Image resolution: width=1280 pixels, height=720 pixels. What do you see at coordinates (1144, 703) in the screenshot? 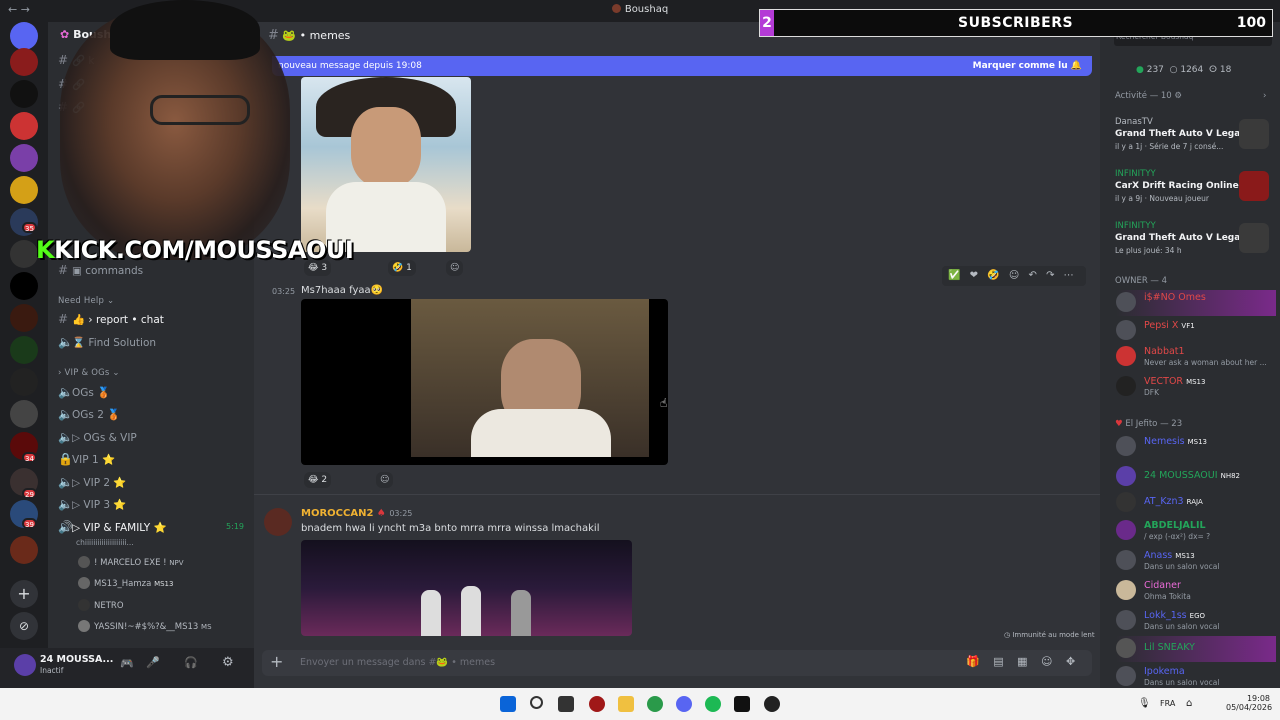
I see `mic-icon: 🎙` at bounding box center [1144, 703].